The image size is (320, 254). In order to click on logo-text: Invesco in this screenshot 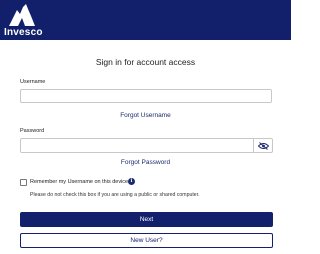, I will do `click(23, 32)`.